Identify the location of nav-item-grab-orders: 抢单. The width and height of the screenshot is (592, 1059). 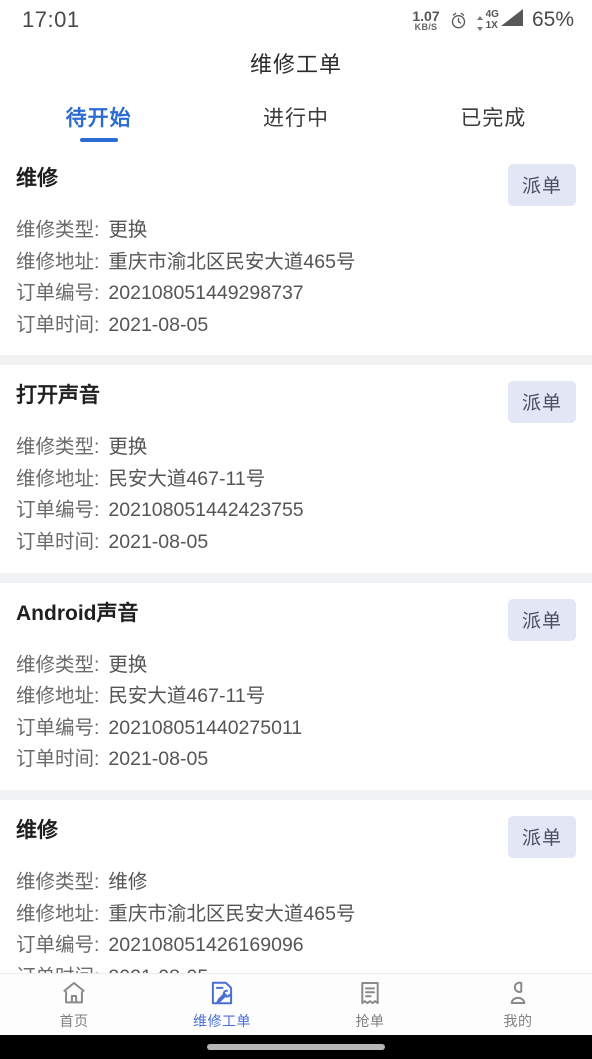
(370, 1004).